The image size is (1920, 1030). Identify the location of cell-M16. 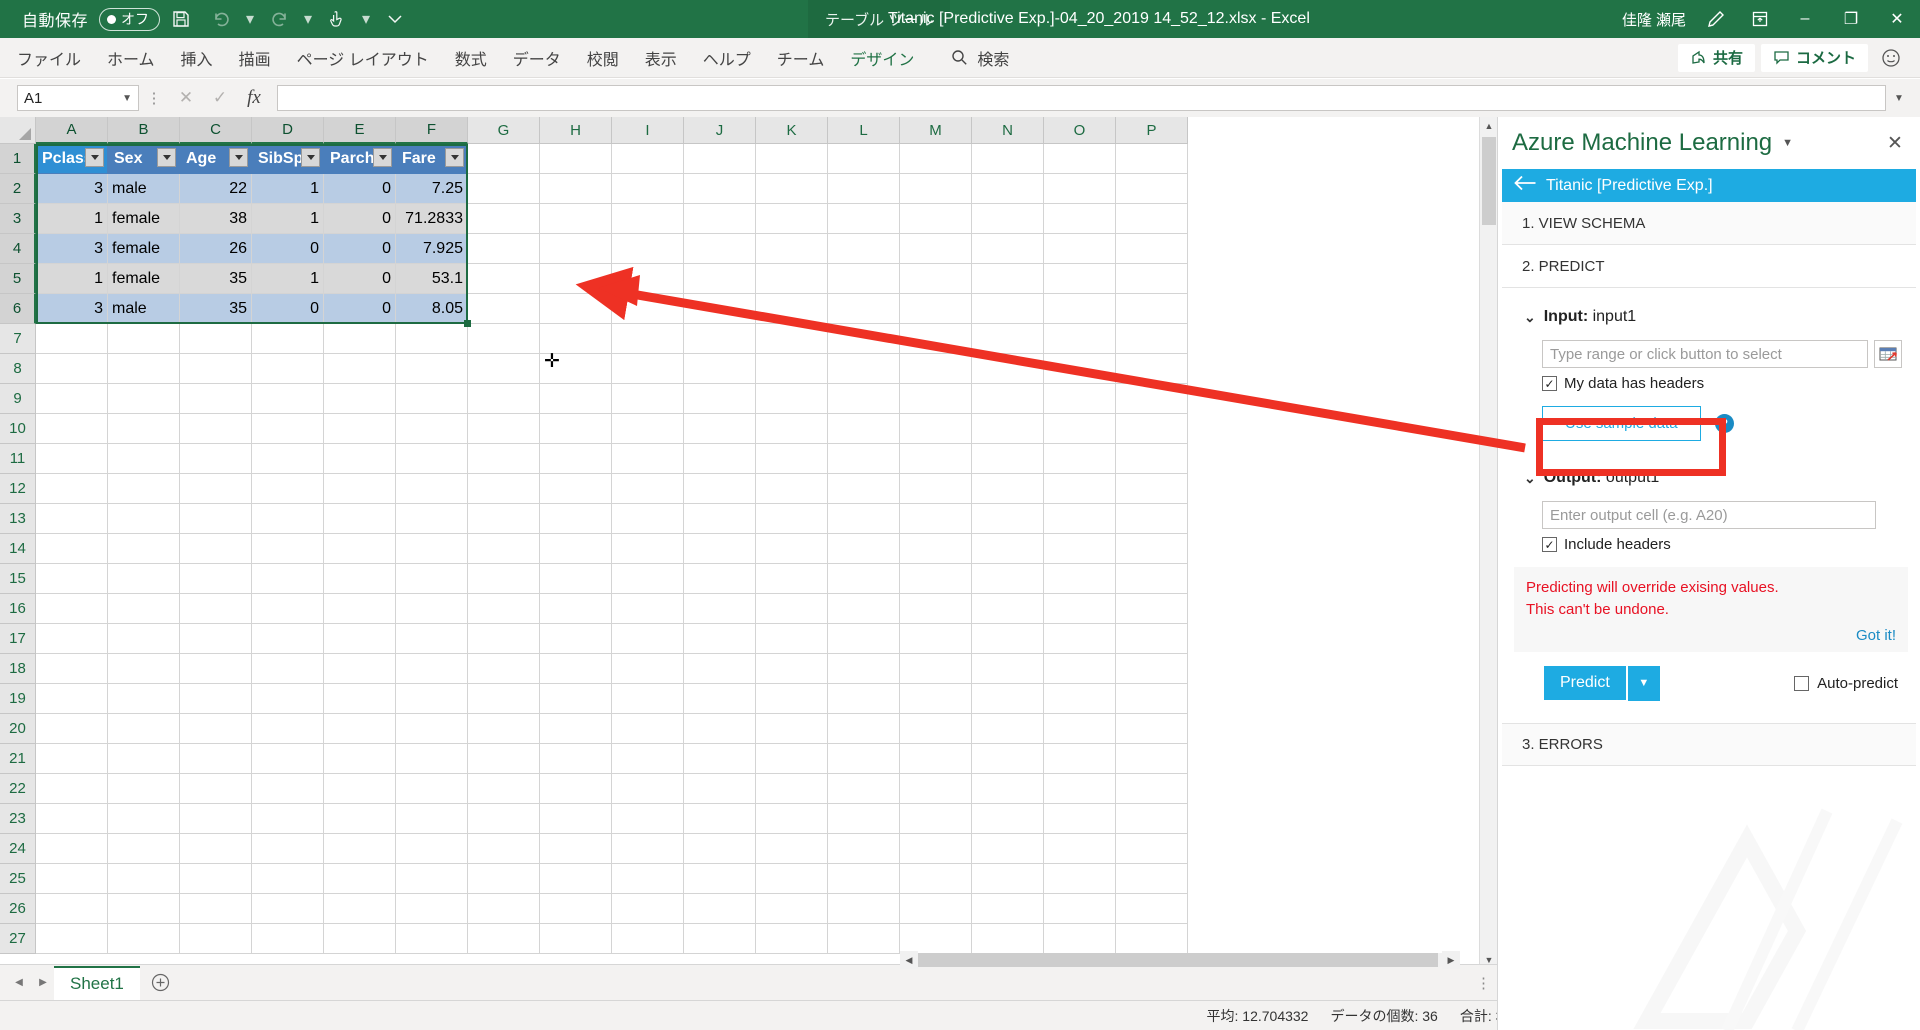
(936, 609).